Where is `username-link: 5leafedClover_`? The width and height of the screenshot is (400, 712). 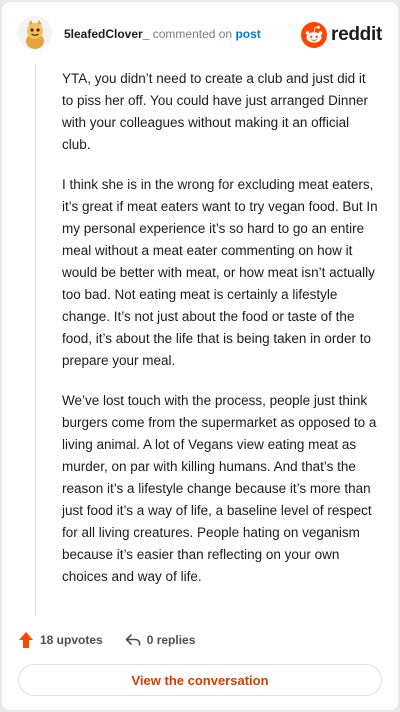 username-link: 5leafedClover_ is located at coordinates (106, 34).